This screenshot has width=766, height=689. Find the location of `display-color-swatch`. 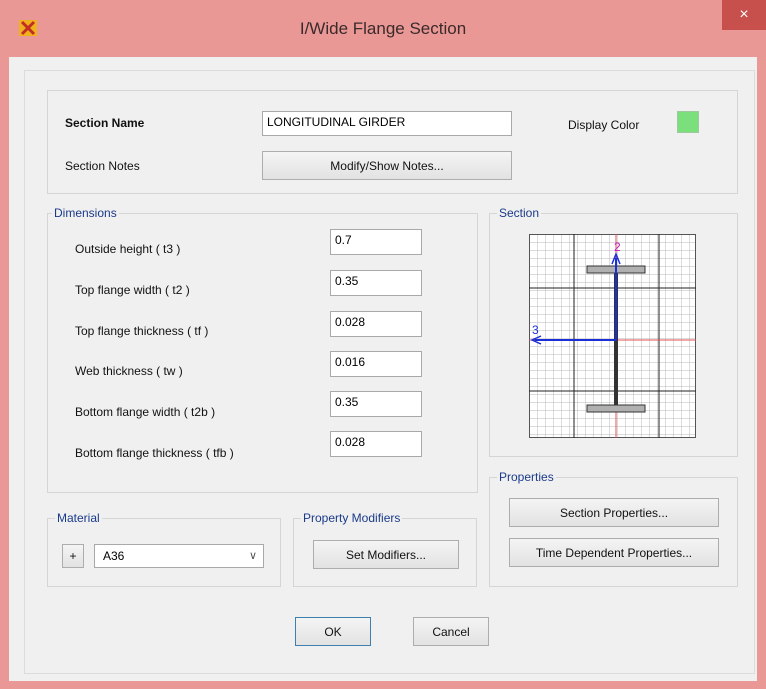

display-color-swatch is located at coordinates (688, 122).